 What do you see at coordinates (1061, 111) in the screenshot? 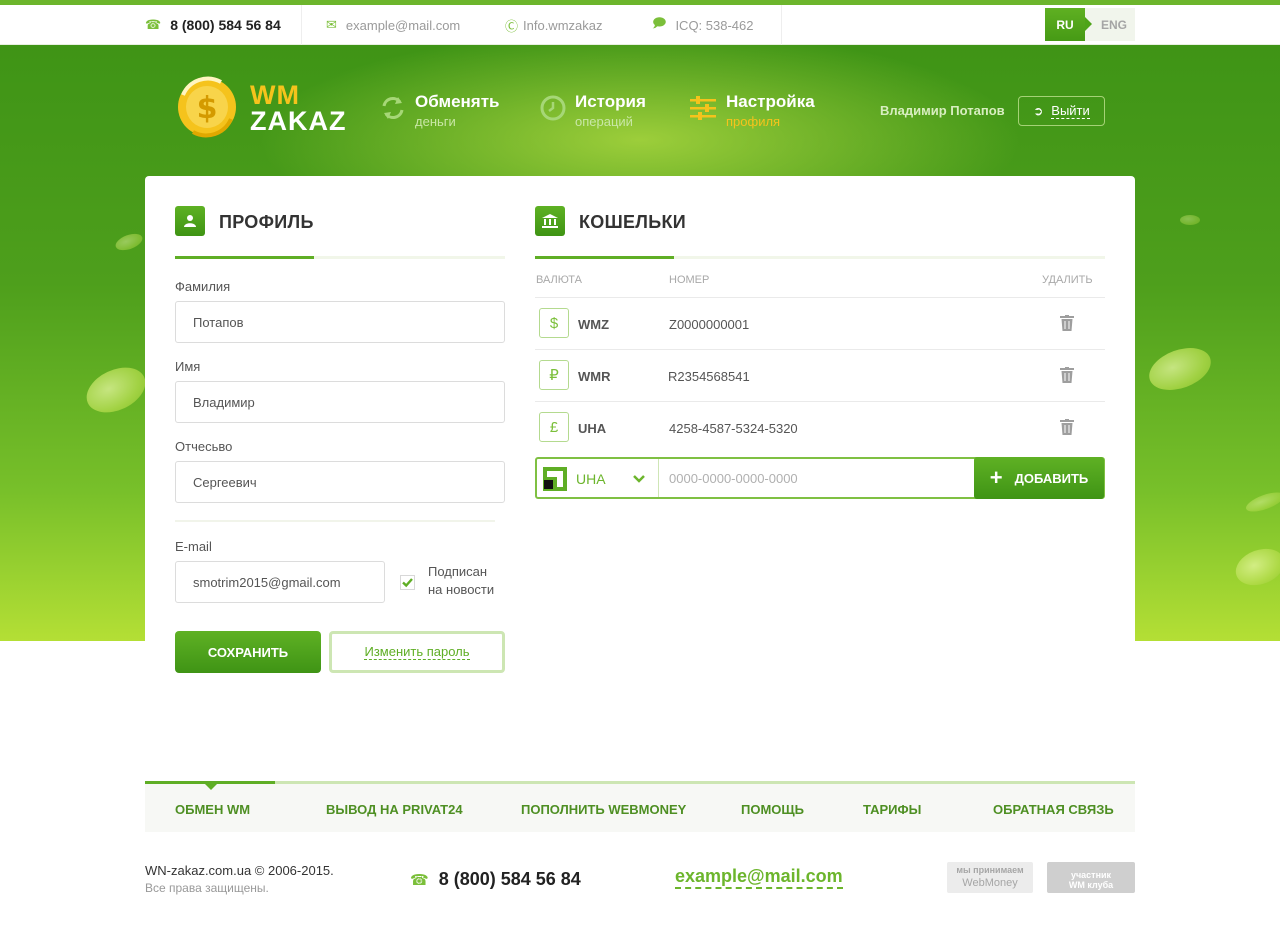
I see `logout-button: ➲ Выйти` at bounding box center [1061, 111].